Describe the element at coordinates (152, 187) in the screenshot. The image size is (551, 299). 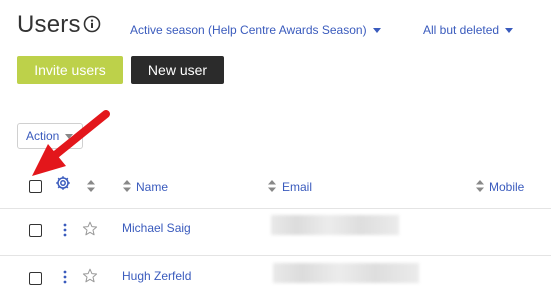
I see `column-header-name: Name` at that location.